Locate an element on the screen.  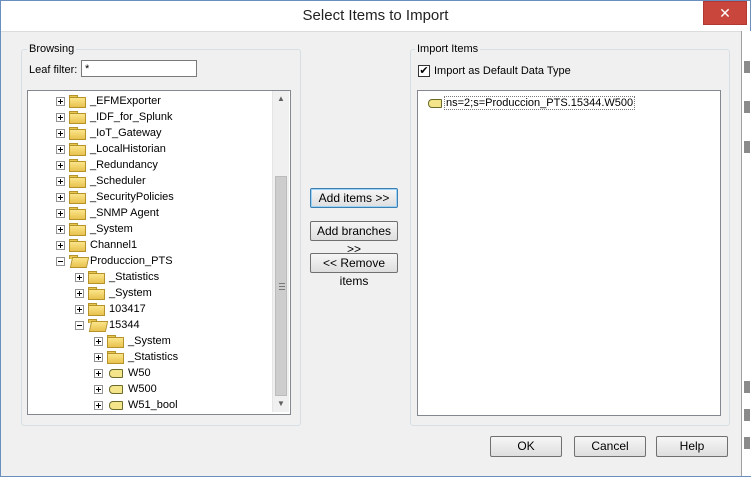
default-data-type-label: Import as Default Data Type is located at coordinates (502, 71).